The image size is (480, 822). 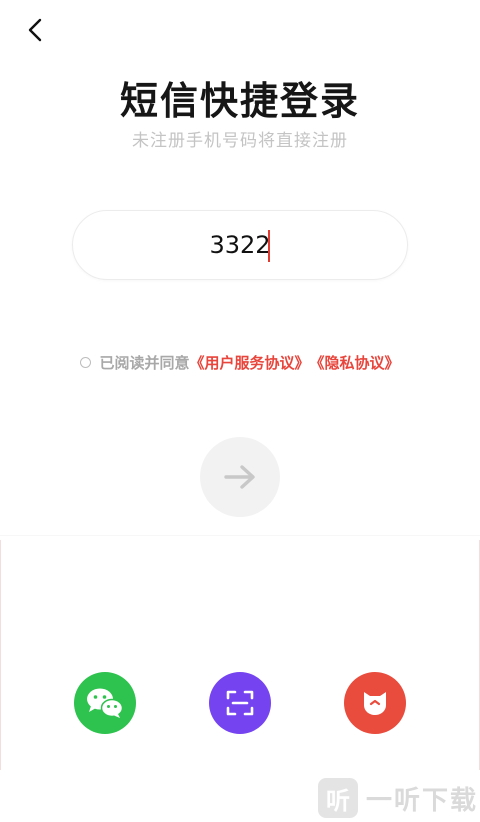 I want to click on watermark-text: 一听下载, so click(x=422, y=800).